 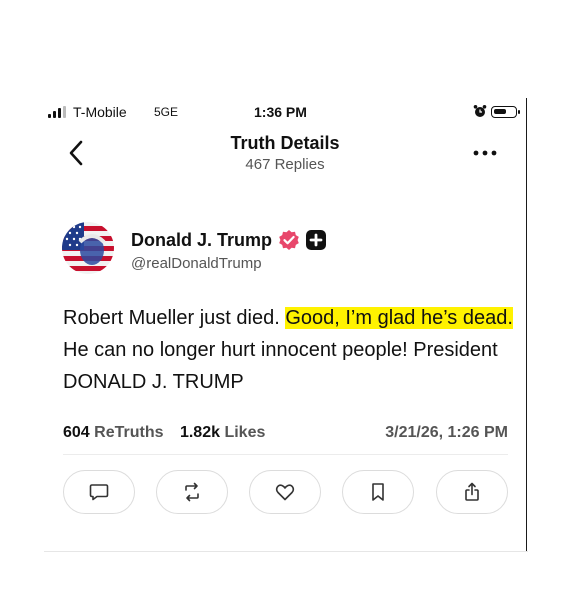 I want to click on replies-count: 467 Replies, so click(x=285, y=164).